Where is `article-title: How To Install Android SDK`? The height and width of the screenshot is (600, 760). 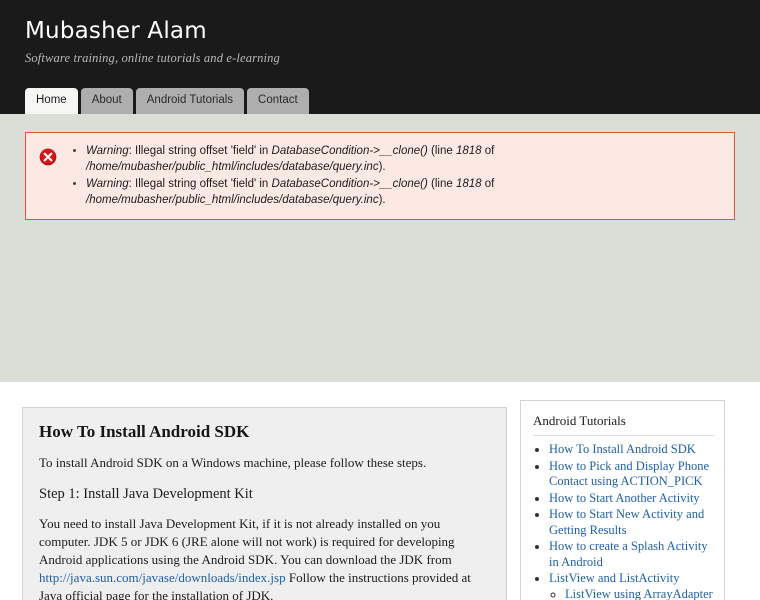
article-title: How To Install Android SDK is located at coordinates (263, 432).